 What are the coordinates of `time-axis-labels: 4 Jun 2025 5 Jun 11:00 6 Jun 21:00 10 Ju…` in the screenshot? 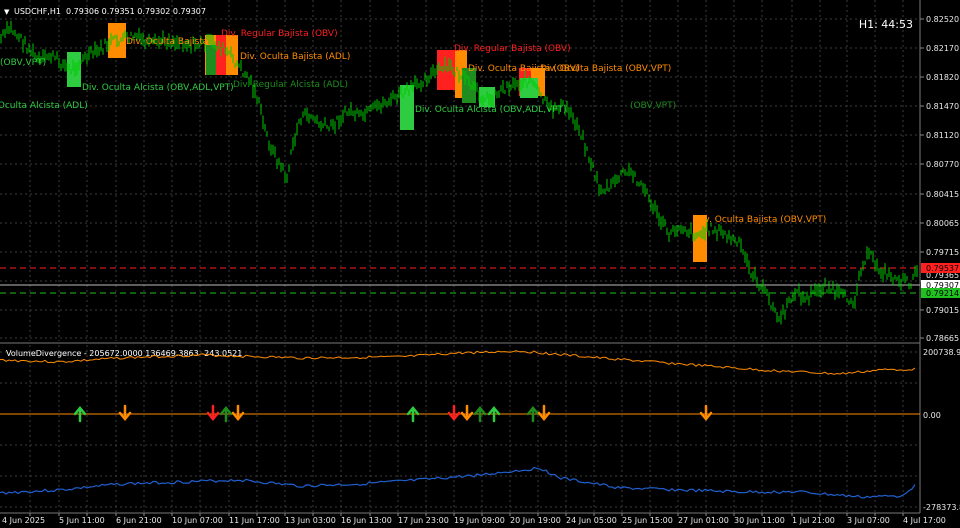 It's located at (474, 520).